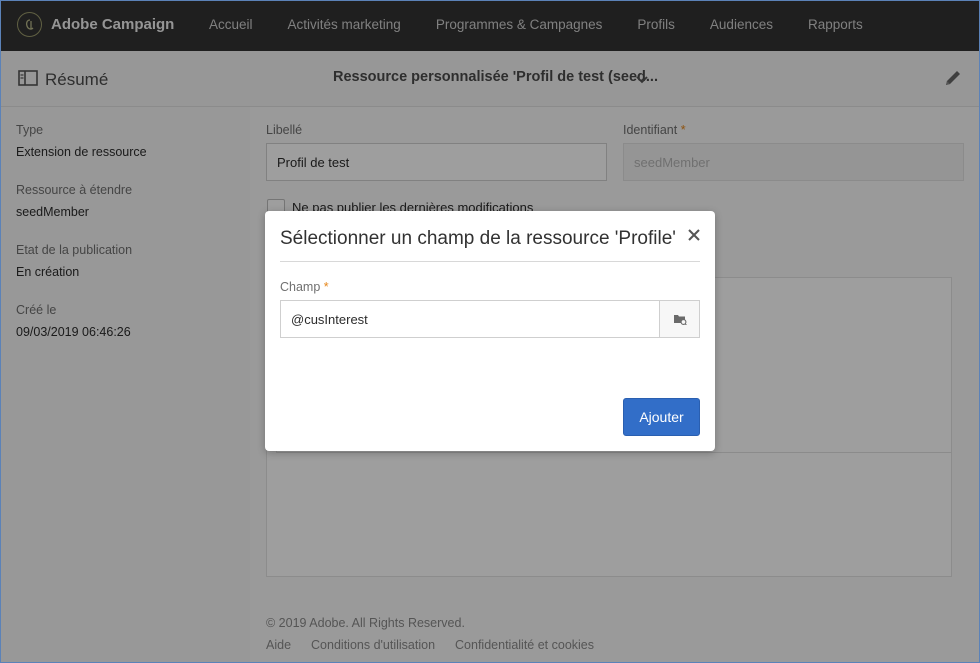 This screenshot has width=980, height=663. I want to click on champ-required-marker: *, so click(326, 287).